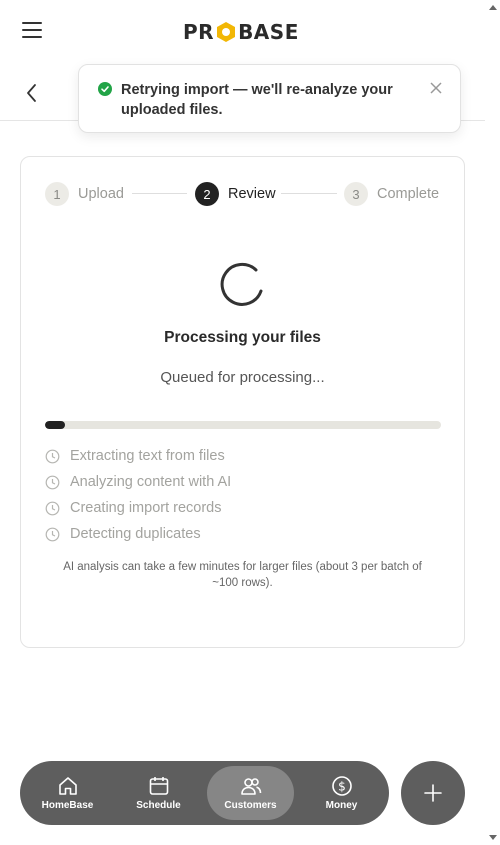 Image resolution: width=500 pixels, height=845 pixels. Describe the element at coordinates (436, 88) in the screenshot. I see `close-icon` at that location.